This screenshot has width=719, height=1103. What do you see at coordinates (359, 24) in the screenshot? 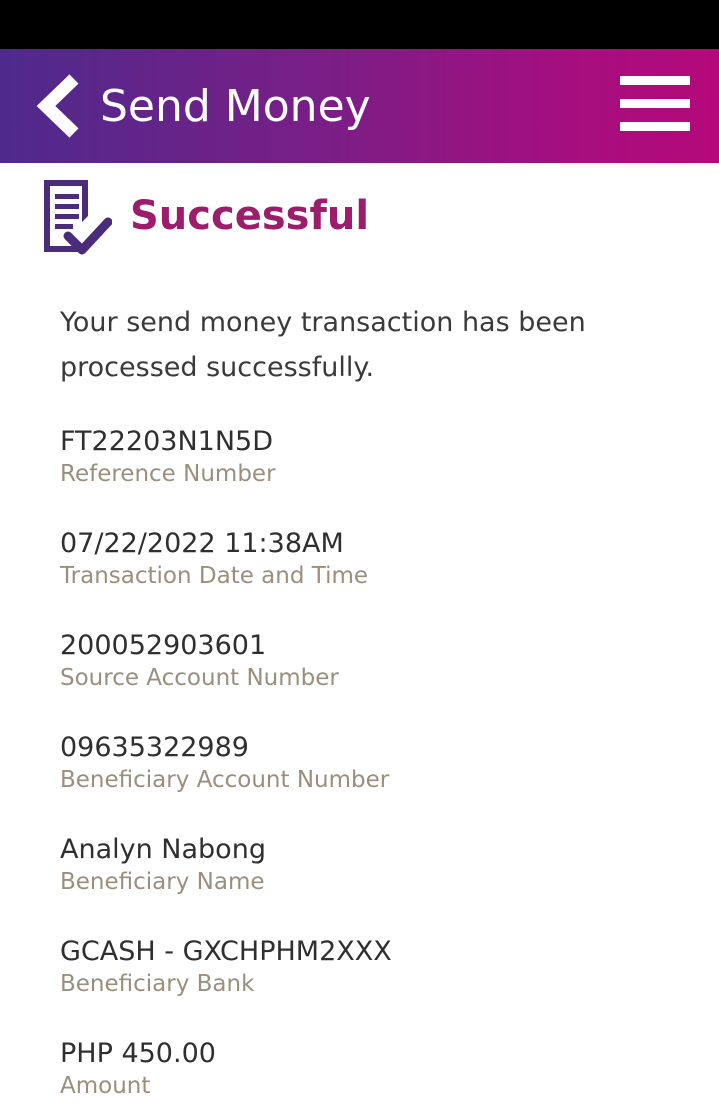
I see `status-bar` at bounding box center [359, 24].